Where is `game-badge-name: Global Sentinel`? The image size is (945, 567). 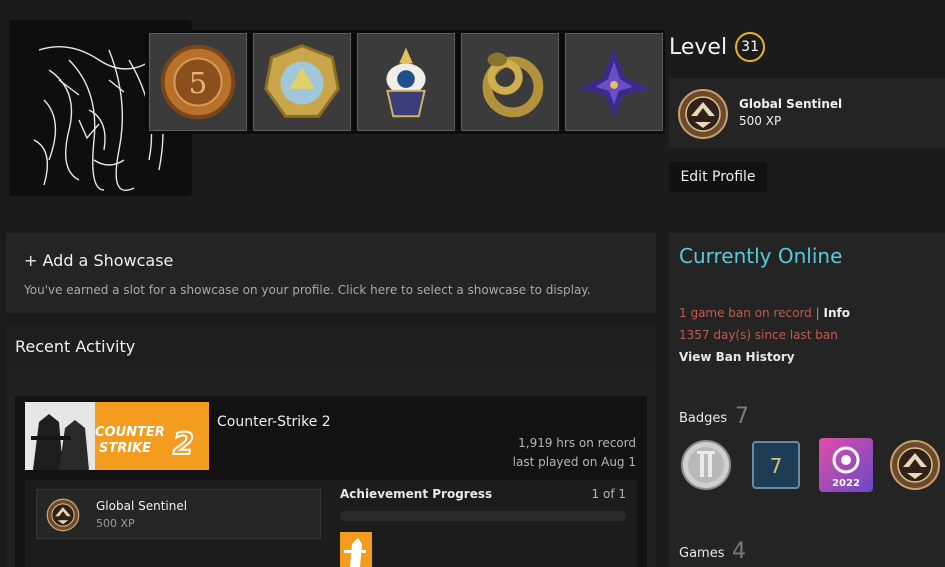 game-badge-name: Global Sentinel is located at coordinates (142, 506).